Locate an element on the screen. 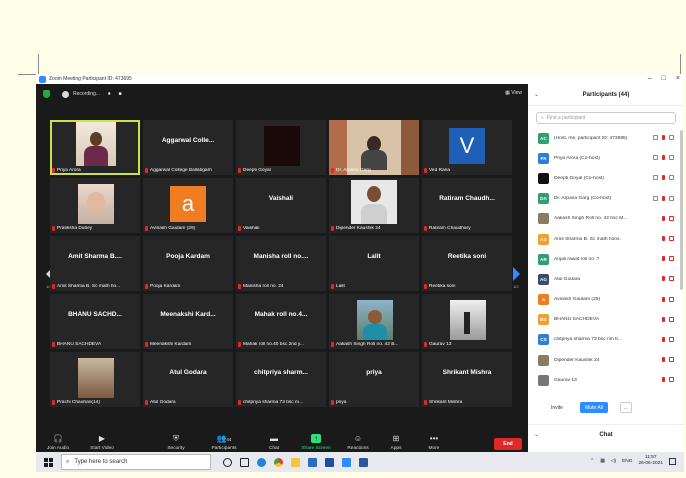  clock: 11:57 26-06-2021 is located at coordinates (650, 461).